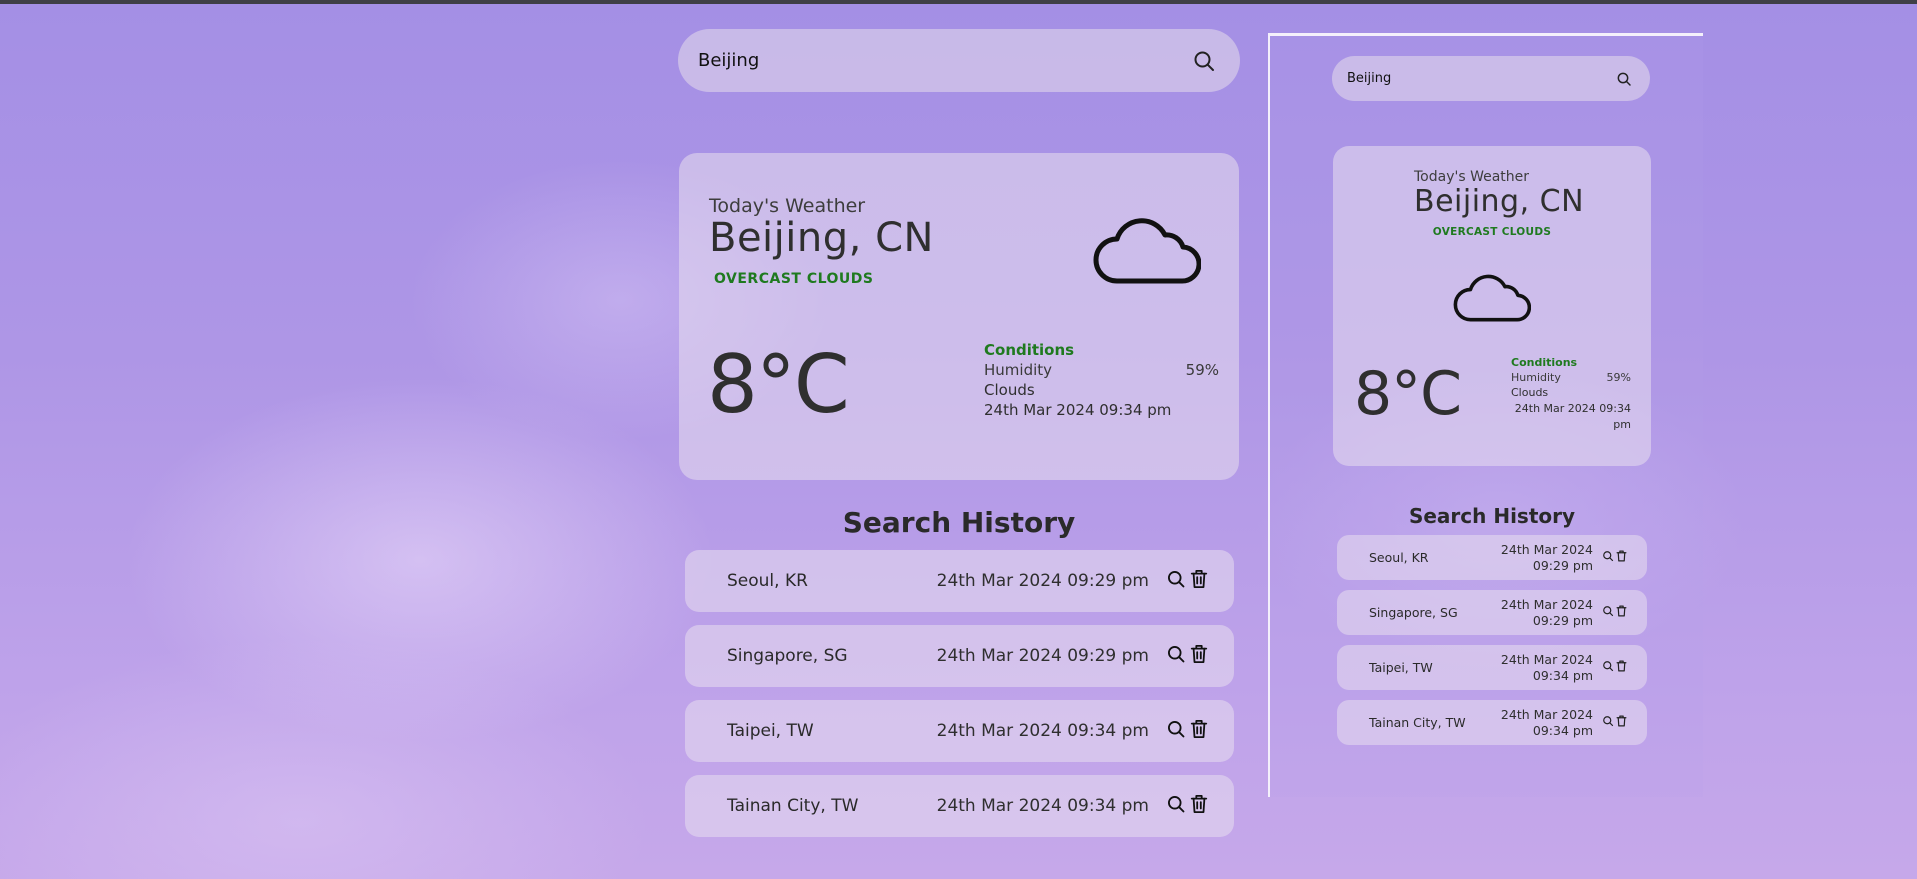 The width and height of the screenshot is (1917, 879). What do you see at coordinates (959, 522) in the screenshot?
I see `search-history-title: Search History` at bounding box center [959, 522].